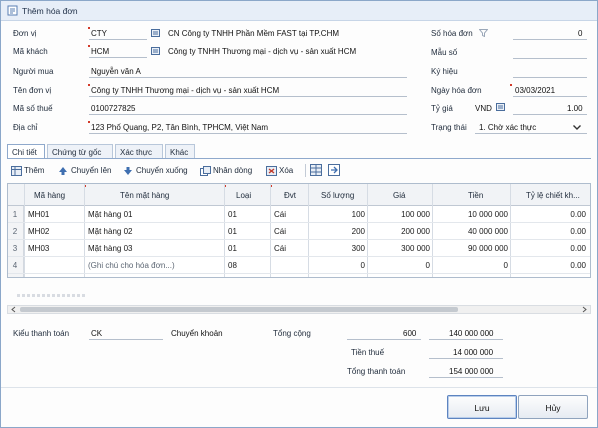 Image resolution: width=598 pixels, height=428 pixels. What do you see at coordinates (155, 214) in the screenshot?
I see `cell-ten-mat-hang: Mặt hàng 01` at bounding box center [155, 214].